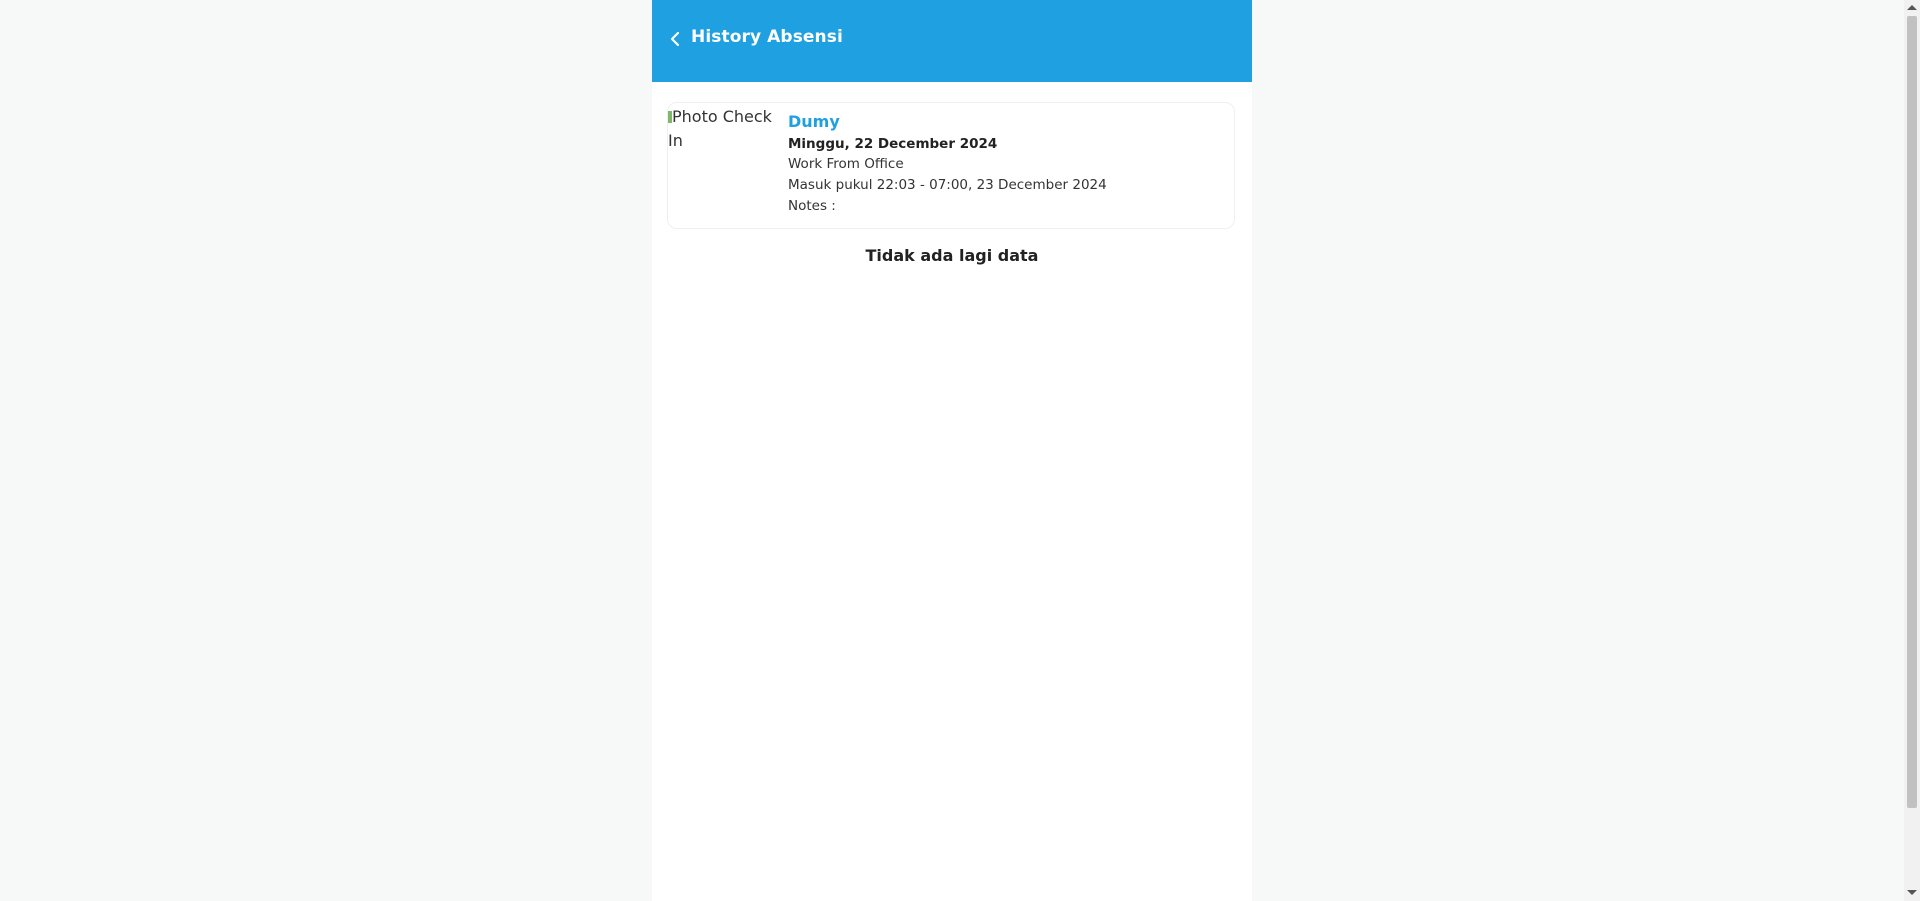  Describe the element at coordinates (1912, 7) in the screenshot. I see `scroll-up-icon` at that location.